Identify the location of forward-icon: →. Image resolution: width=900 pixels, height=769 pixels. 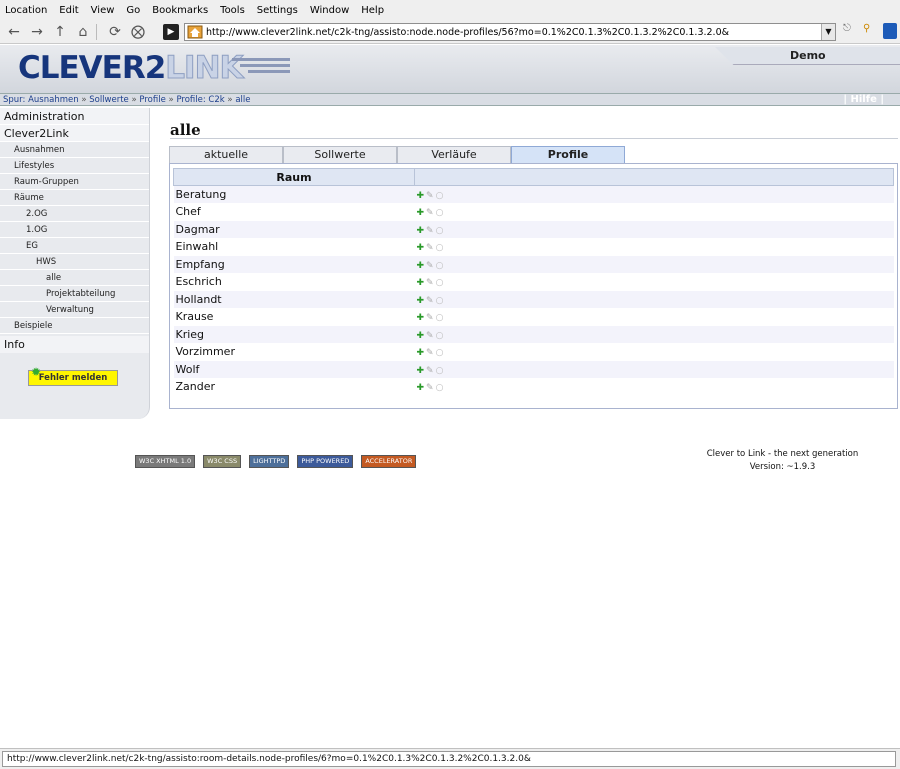
(37, 32).